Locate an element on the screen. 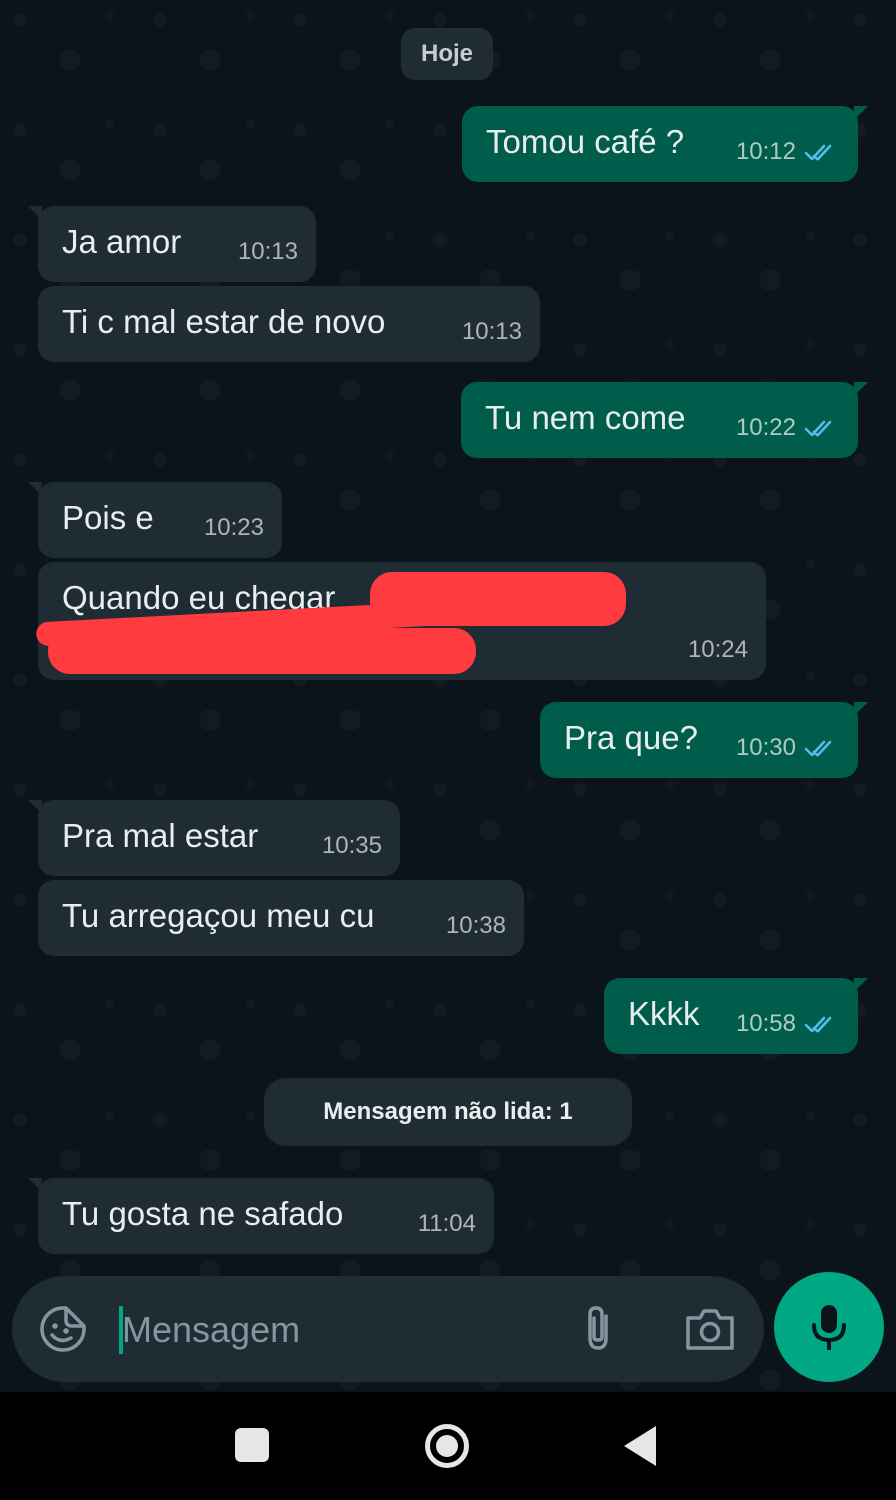 The height and width of the screenshot is (1500, 896). square-icon is located at coordinates (252, 1445).